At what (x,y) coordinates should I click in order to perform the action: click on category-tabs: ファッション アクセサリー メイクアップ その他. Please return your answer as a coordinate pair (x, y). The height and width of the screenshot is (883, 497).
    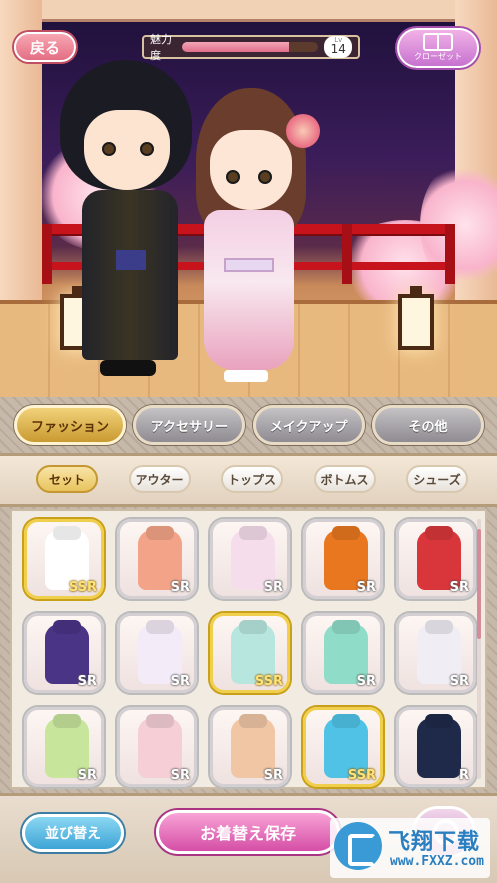
    Looking at the image, I should click on (249, 428).